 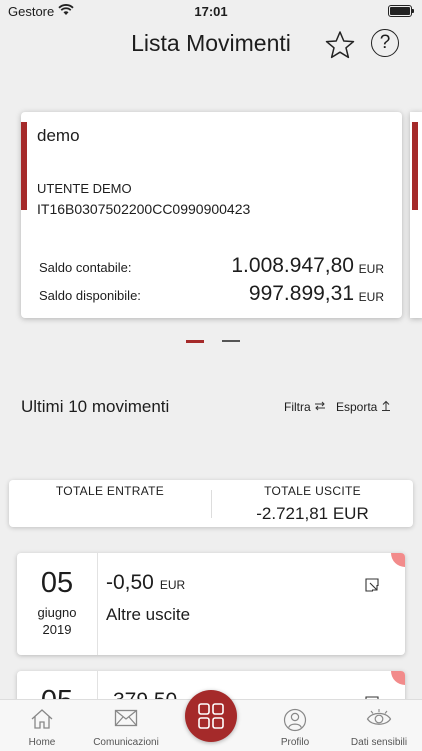 I want to click on profile-icon, so click(x=295, y=722).